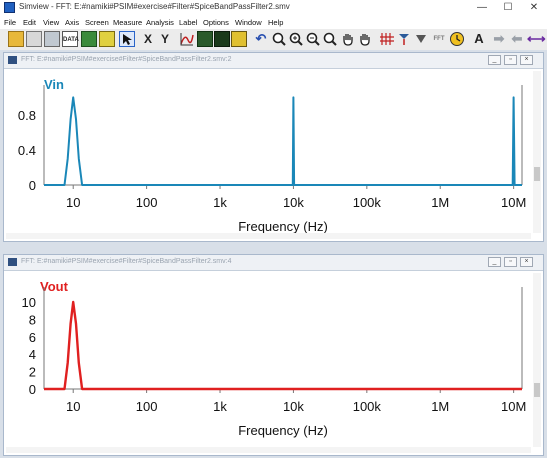 Image resolution: width=547 pixels, height=458 pixels. What do you see at coordinates (54, 84) in the screenshot?
I see `signal-label-vin: Vin` at bounding box center [54, 84].